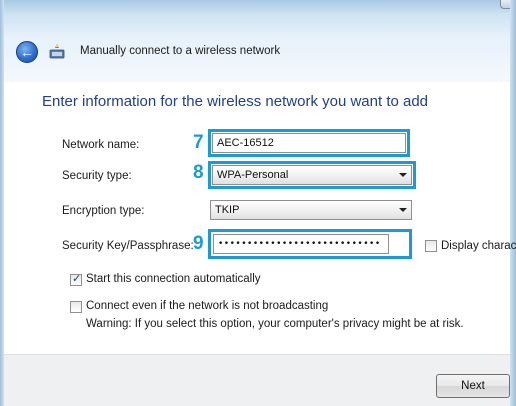 Image resolution: width=516 pixels, height=406 pixels. I want to click on next-button: Next, so click(473, 386).